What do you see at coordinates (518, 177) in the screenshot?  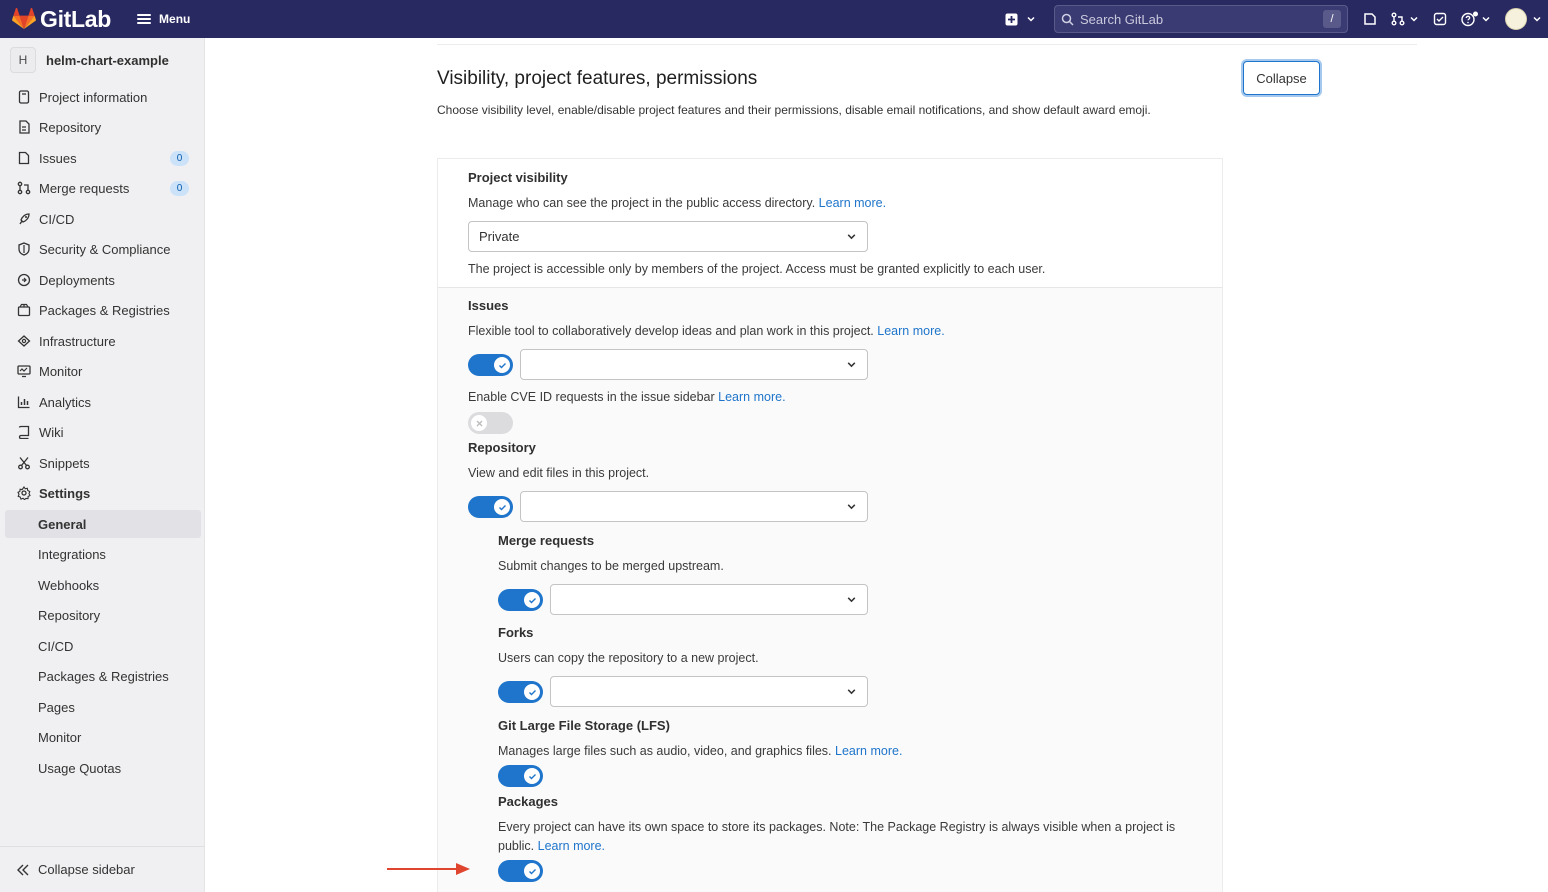 I see `visibility-label: Project visibility` at bounding box center [518, 177].